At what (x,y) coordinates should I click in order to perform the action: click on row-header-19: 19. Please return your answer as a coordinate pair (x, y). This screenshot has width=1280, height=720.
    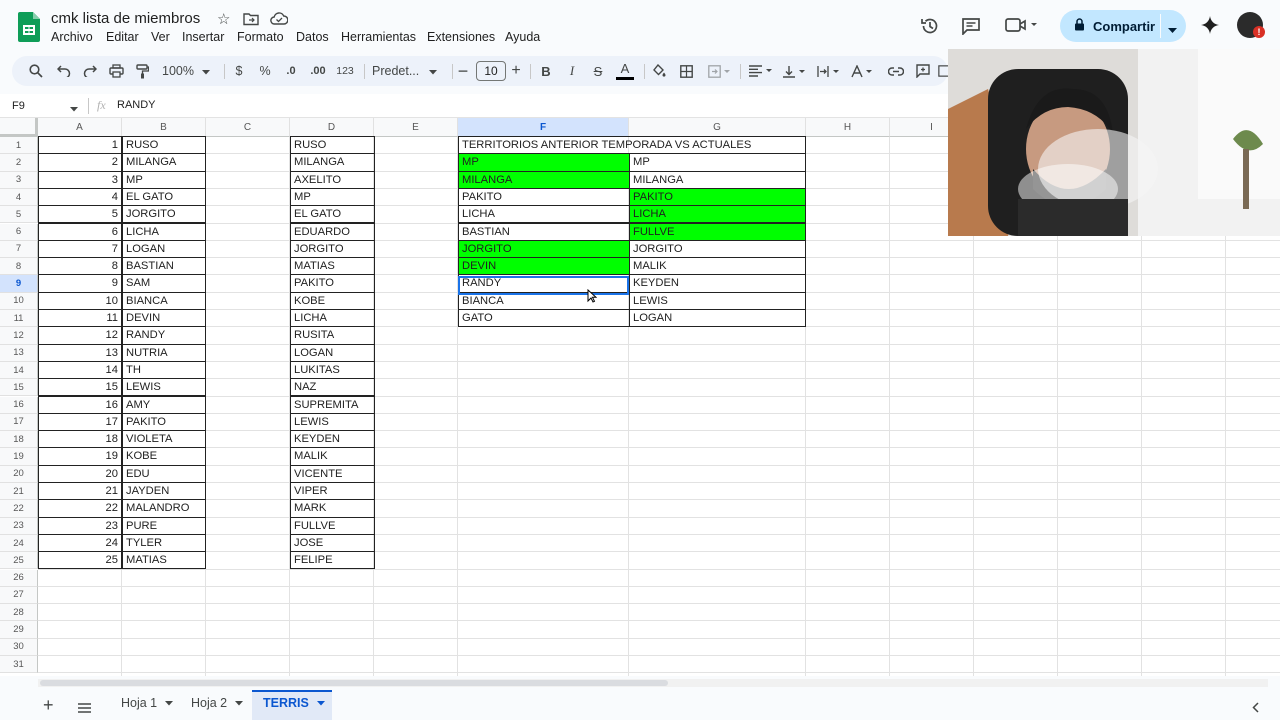
    Looking at the image, I should click on (19, 457).